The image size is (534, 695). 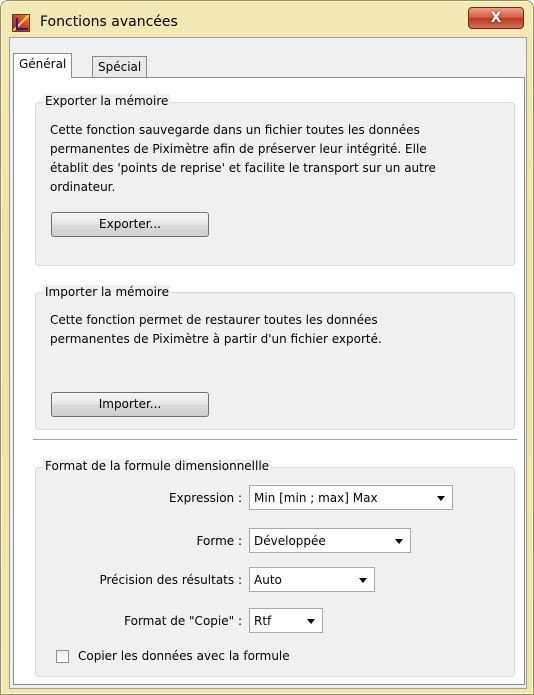 I want to click on forme-label: Forme :, so click(x=219, y=541).